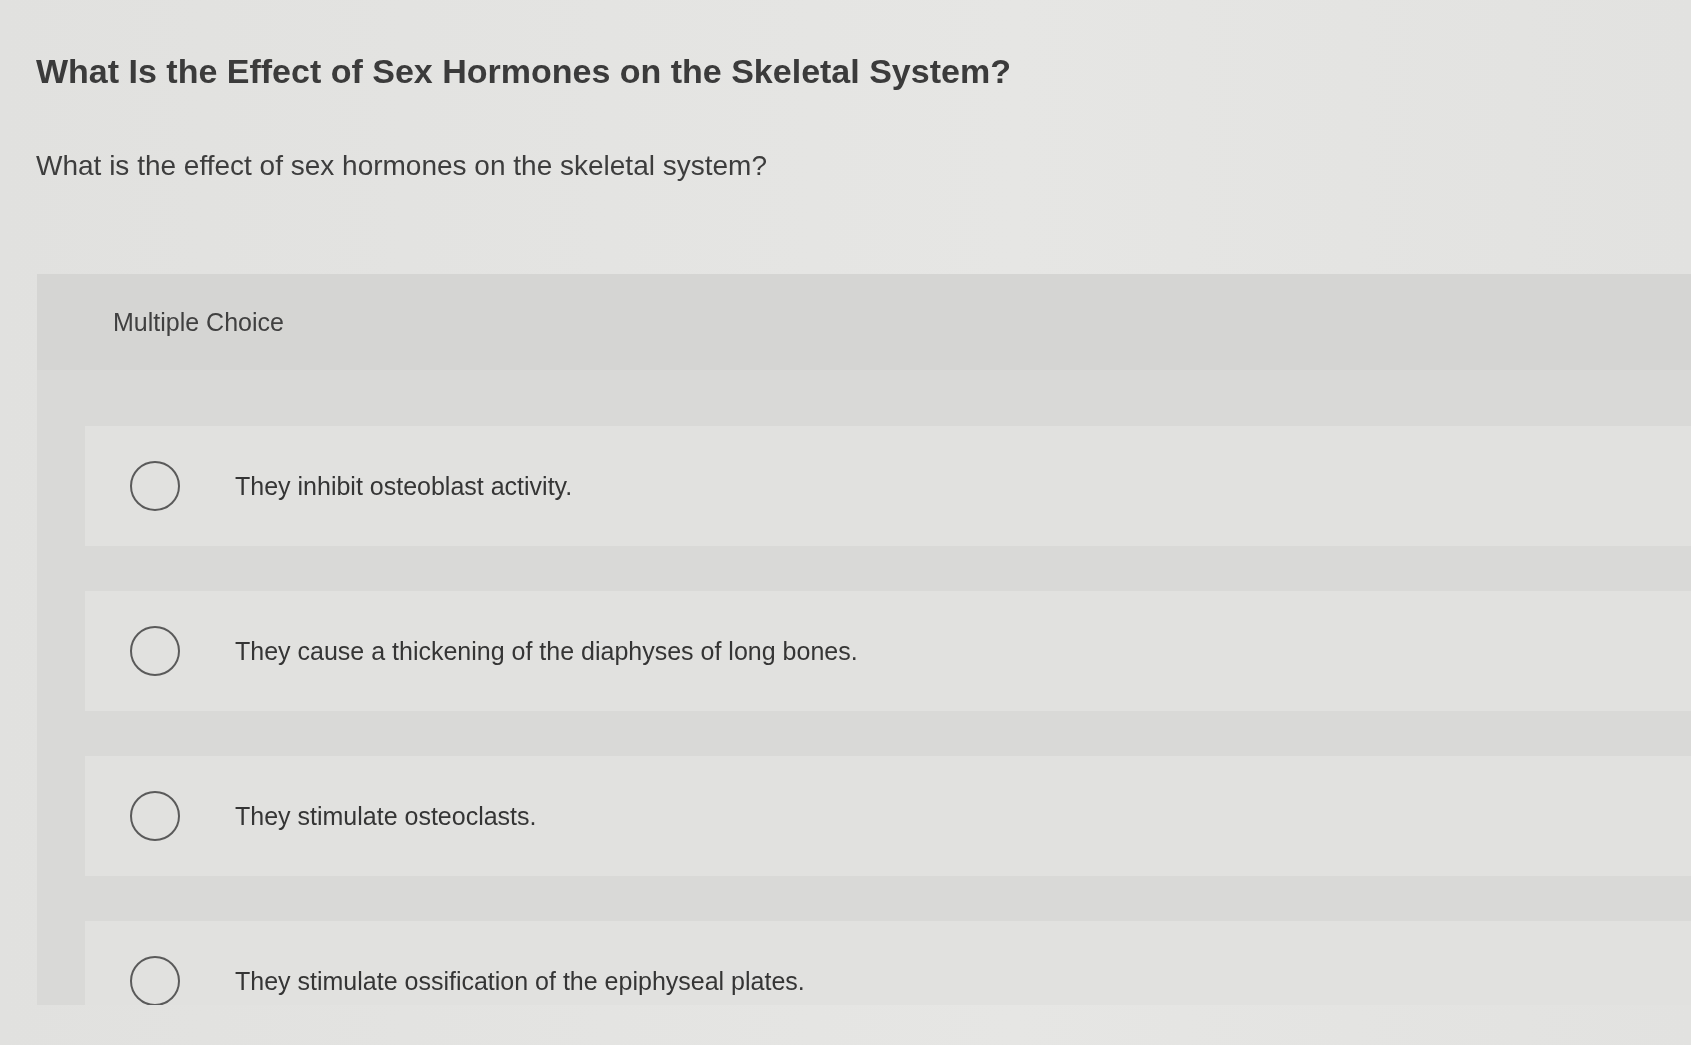  I want to click on option-text: They cause a thickening of the diaphyses of long bones., so click(546, 651).